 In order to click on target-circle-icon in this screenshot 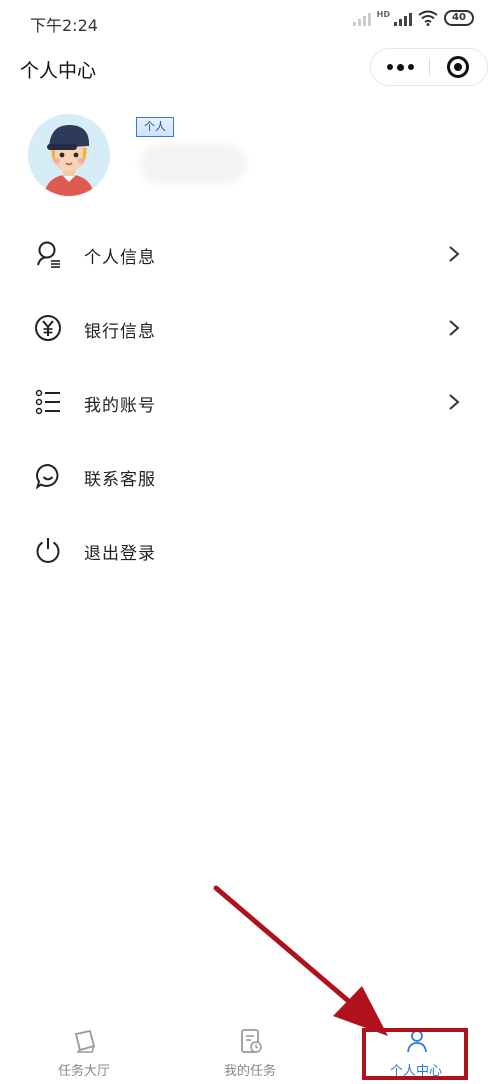, I will do `click(458, 67)`.